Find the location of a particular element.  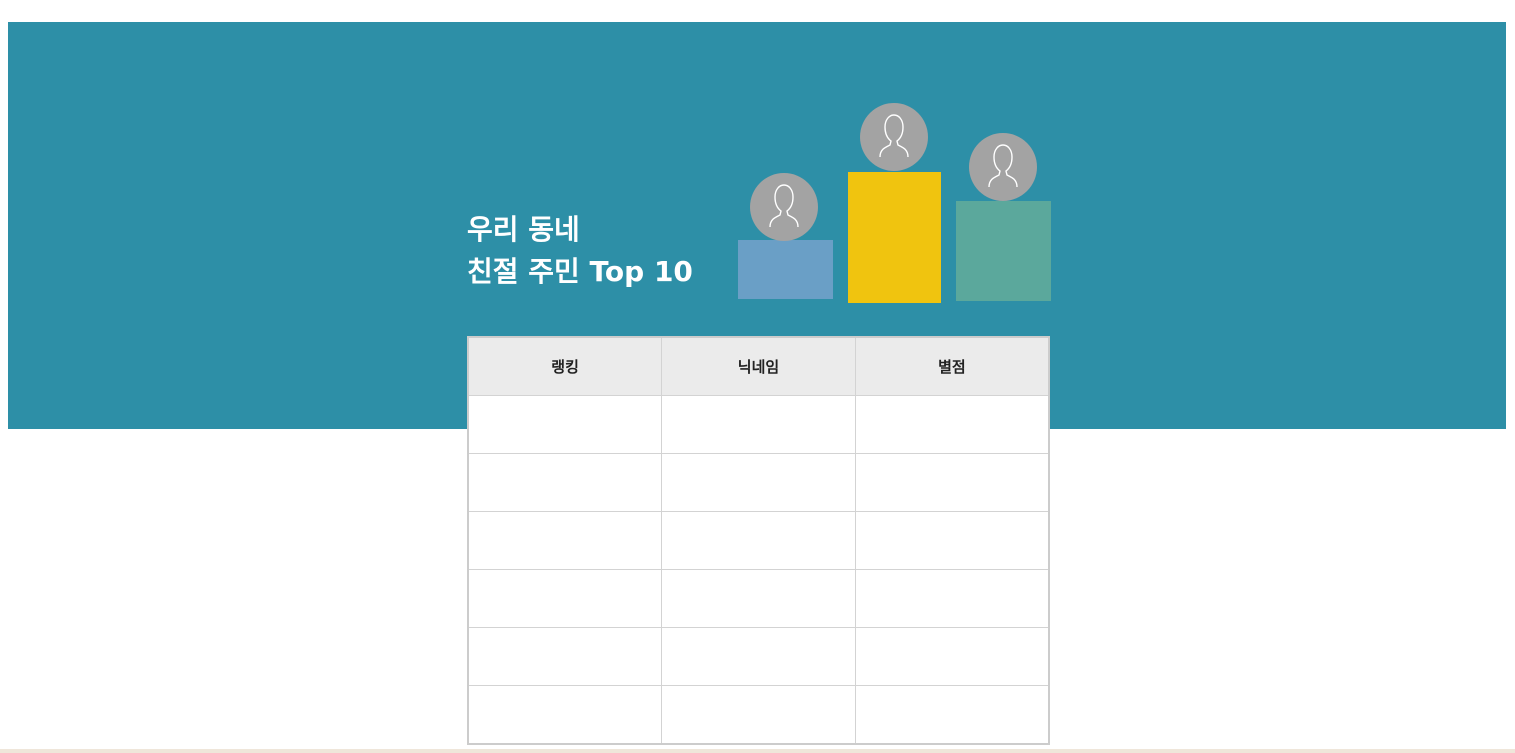

podium-second-place is located at coordinates (785, 269).